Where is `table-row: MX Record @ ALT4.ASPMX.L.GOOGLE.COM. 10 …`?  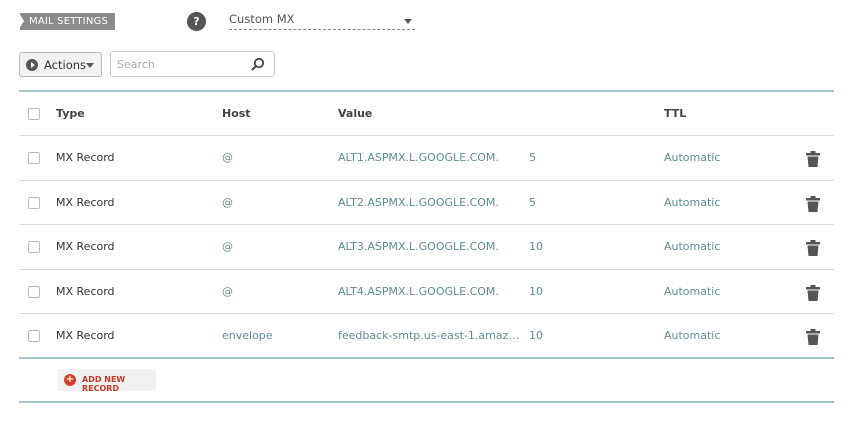
table-row: MX Record @ ALT4.ASPMX.L.GOOGLE.COM. 10 … is located at coordinates (426, 292).